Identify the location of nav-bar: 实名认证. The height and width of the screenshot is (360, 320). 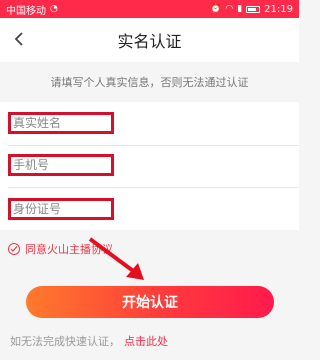
(149, 40).